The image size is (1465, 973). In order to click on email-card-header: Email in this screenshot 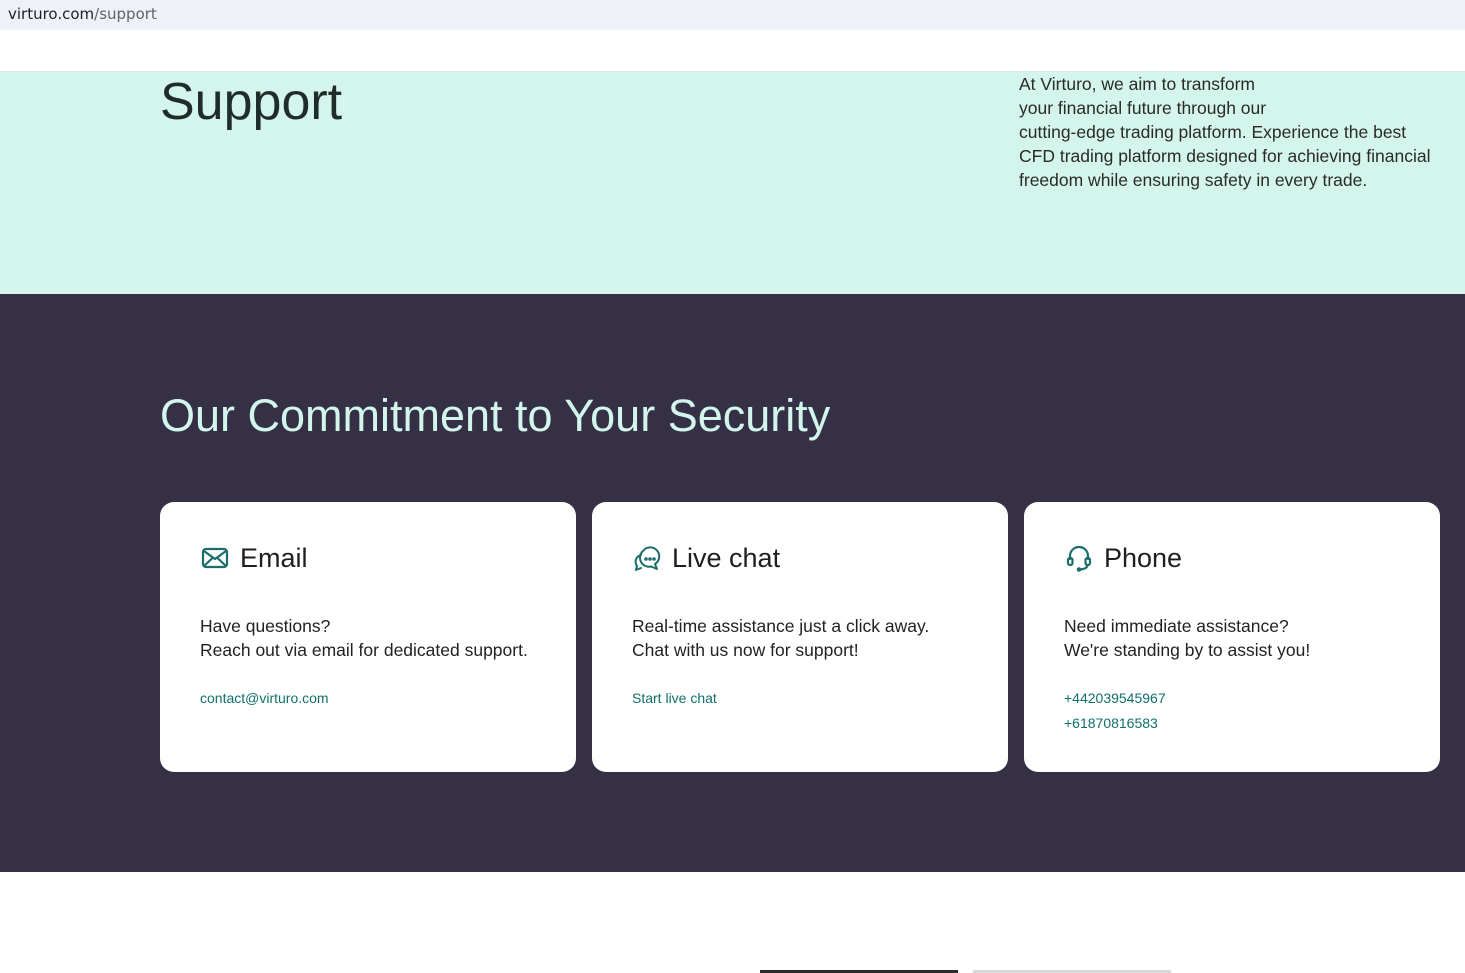, I will do `click(254, 558)`.